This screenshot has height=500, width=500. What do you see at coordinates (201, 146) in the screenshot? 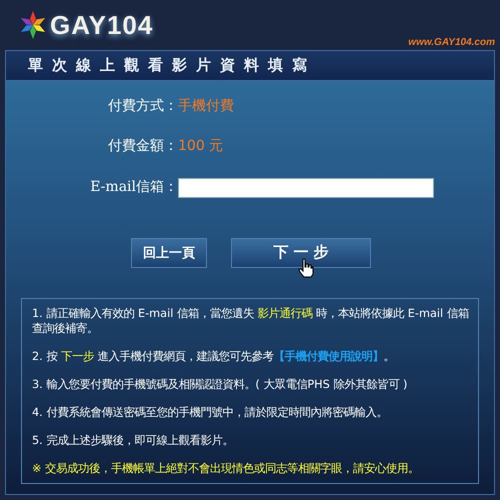
I see `field-value: 100 元` at bounding box center [201, 146].